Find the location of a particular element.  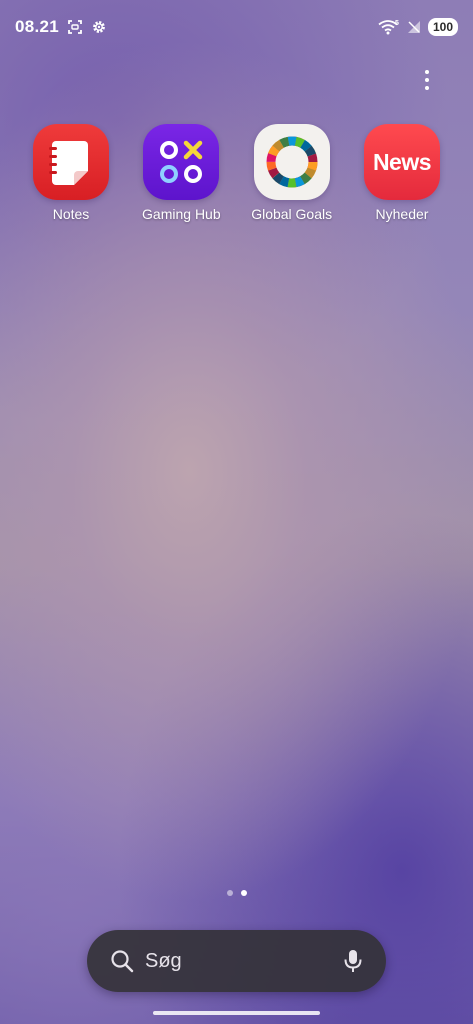

app-global-goals: Global Goals is located at coordinates (292, 173).